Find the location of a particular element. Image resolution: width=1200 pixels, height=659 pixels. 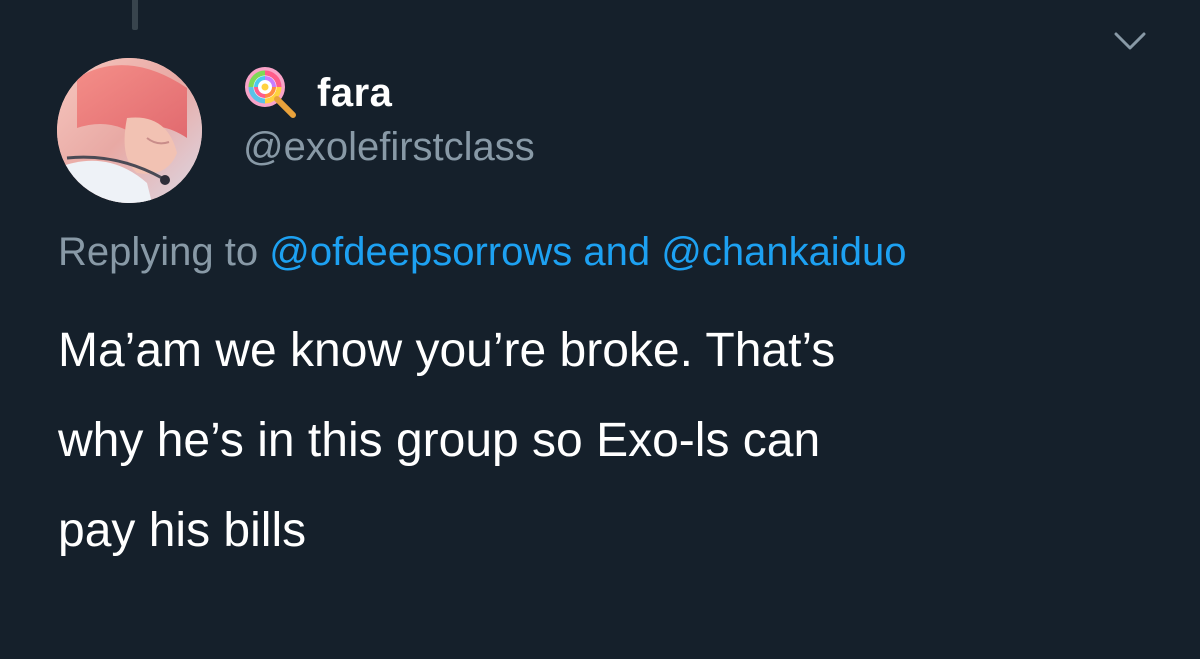

reply-mention-link: @chankaiduo is located at coordinates (783, 252).